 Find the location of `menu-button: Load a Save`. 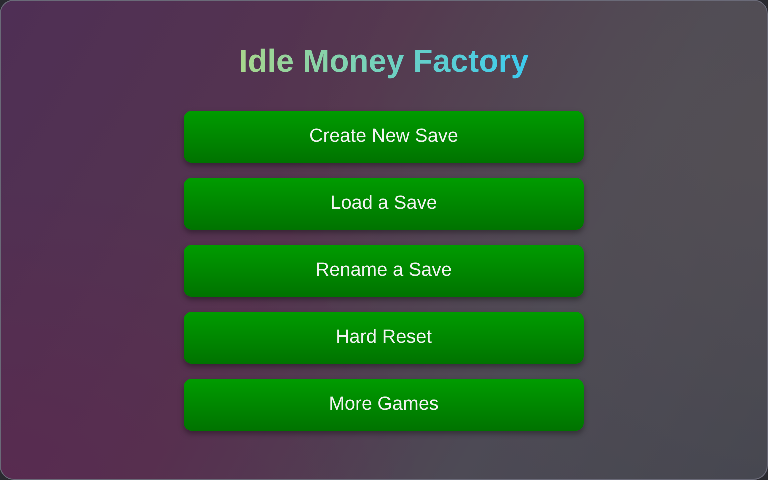

menu-button: Load a Save is located at coordinates (384, 204).